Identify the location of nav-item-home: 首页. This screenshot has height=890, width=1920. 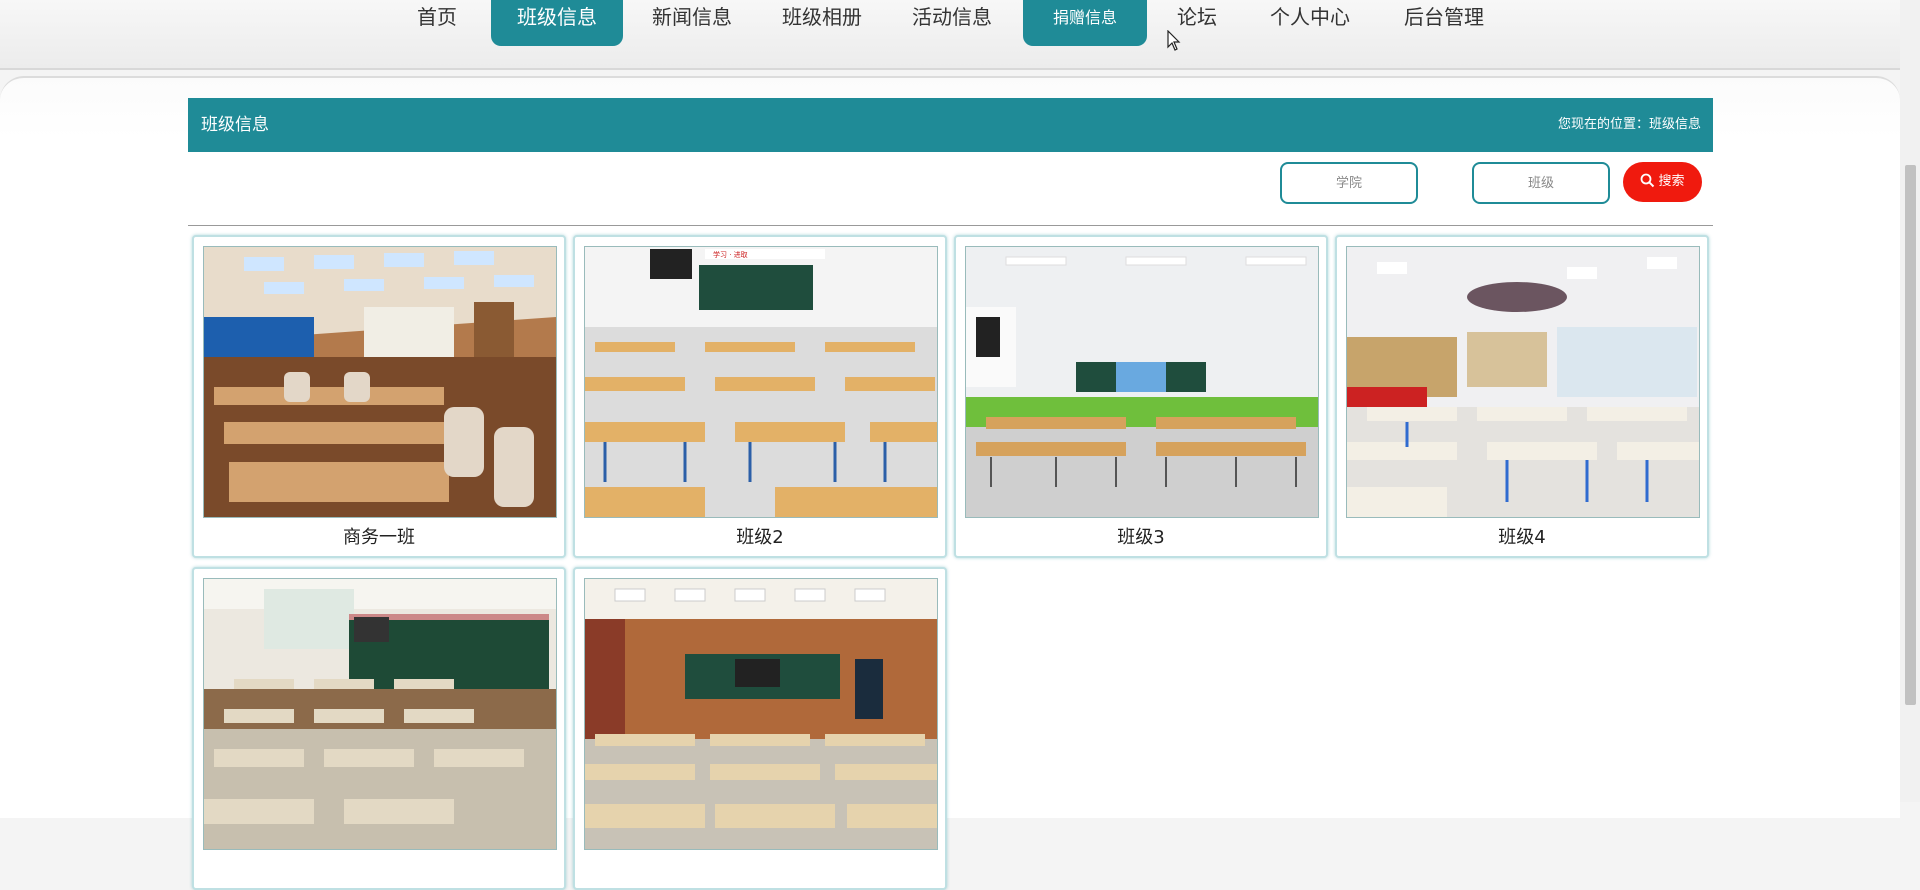
(437, 23).